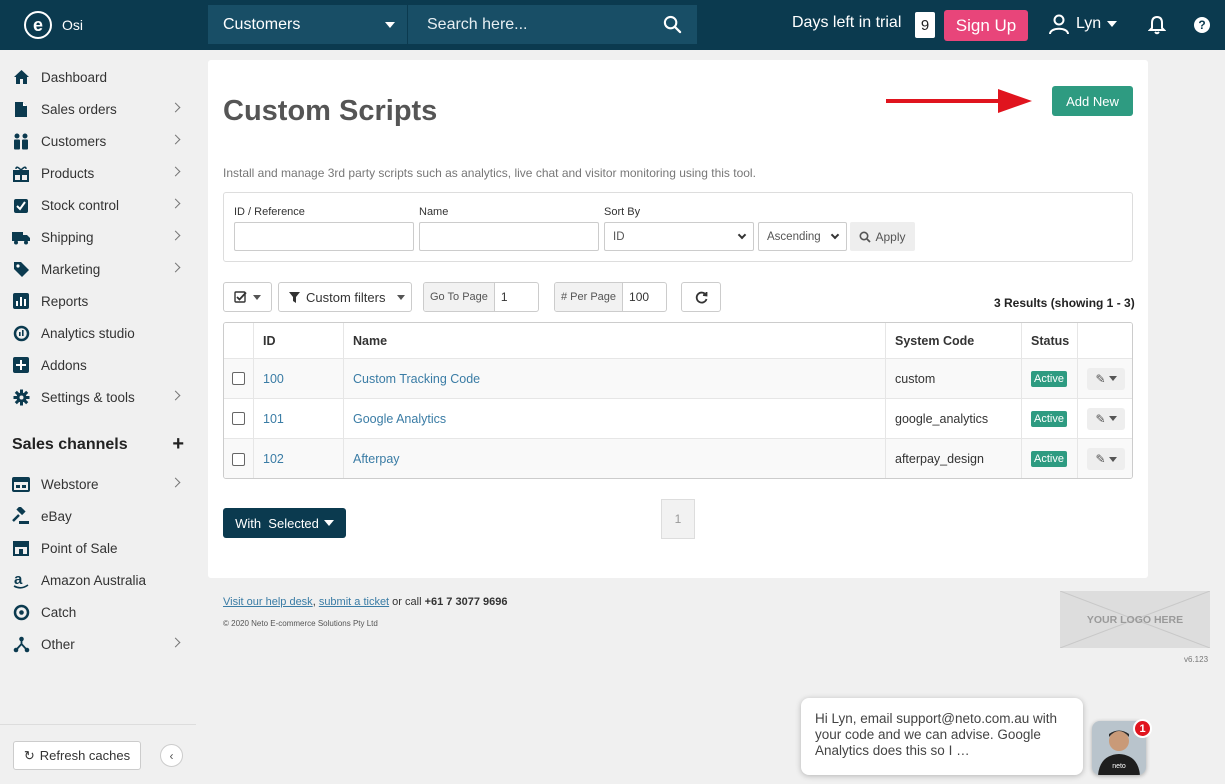 The image size is (1225, 784). Describe the element at coordinates (308, 24) in the screenshot. I see `search-scope-select: Customers` at that location.